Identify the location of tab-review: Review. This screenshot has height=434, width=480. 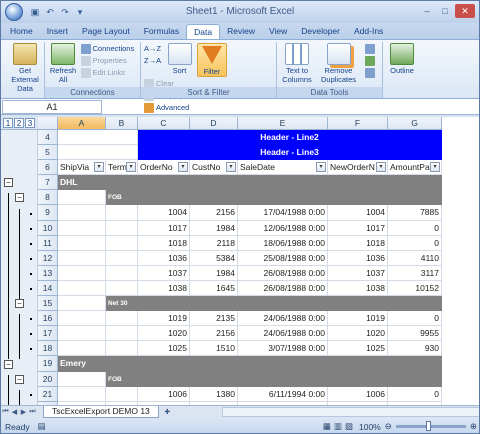
(241, 31).